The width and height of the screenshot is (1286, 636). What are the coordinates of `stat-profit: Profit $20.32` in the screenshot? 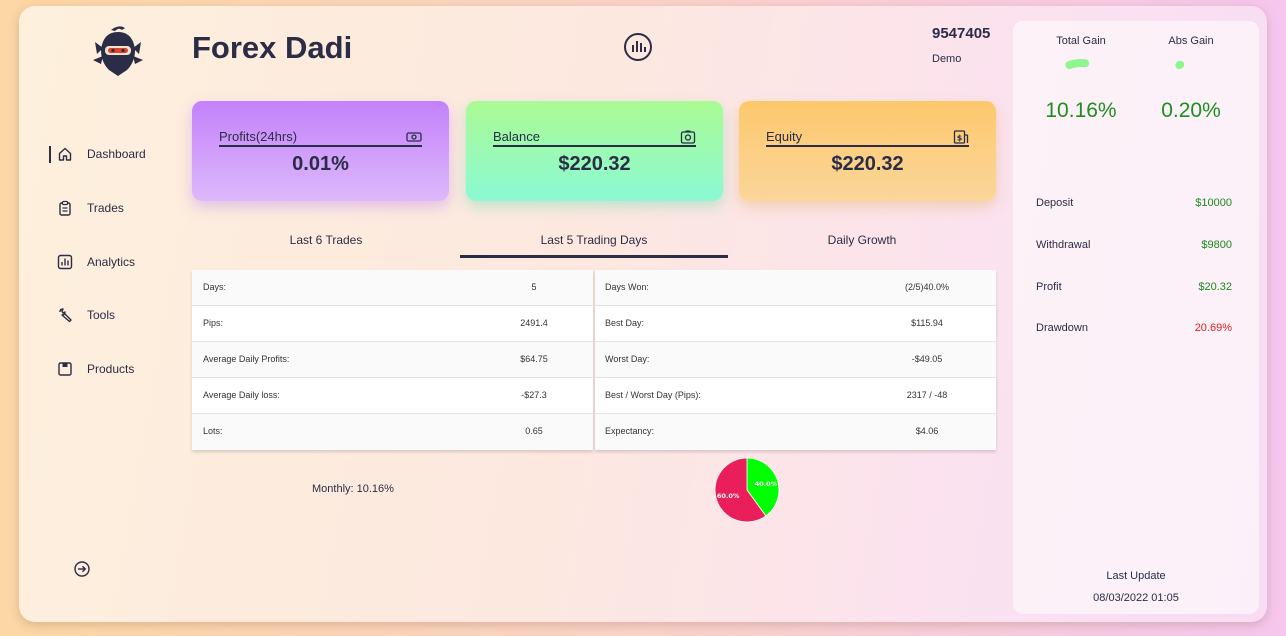 It's located at (1134, 287).